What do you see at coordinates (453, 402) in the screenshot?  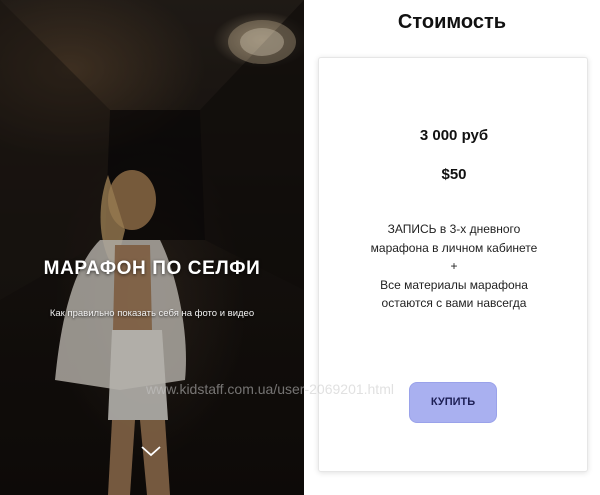 I see `buy-button: КУПИТЬ` at bounding box center [453, 402].